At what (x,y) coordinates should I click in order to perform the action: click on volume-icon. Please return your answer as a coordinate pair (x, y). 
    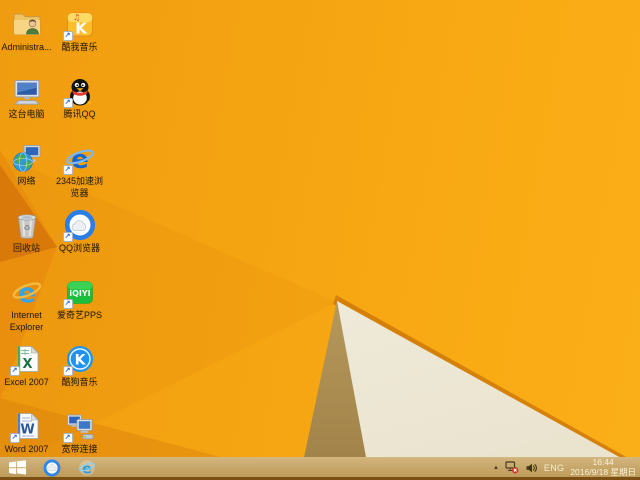
    Looking at the image, I should click on (531, 468).